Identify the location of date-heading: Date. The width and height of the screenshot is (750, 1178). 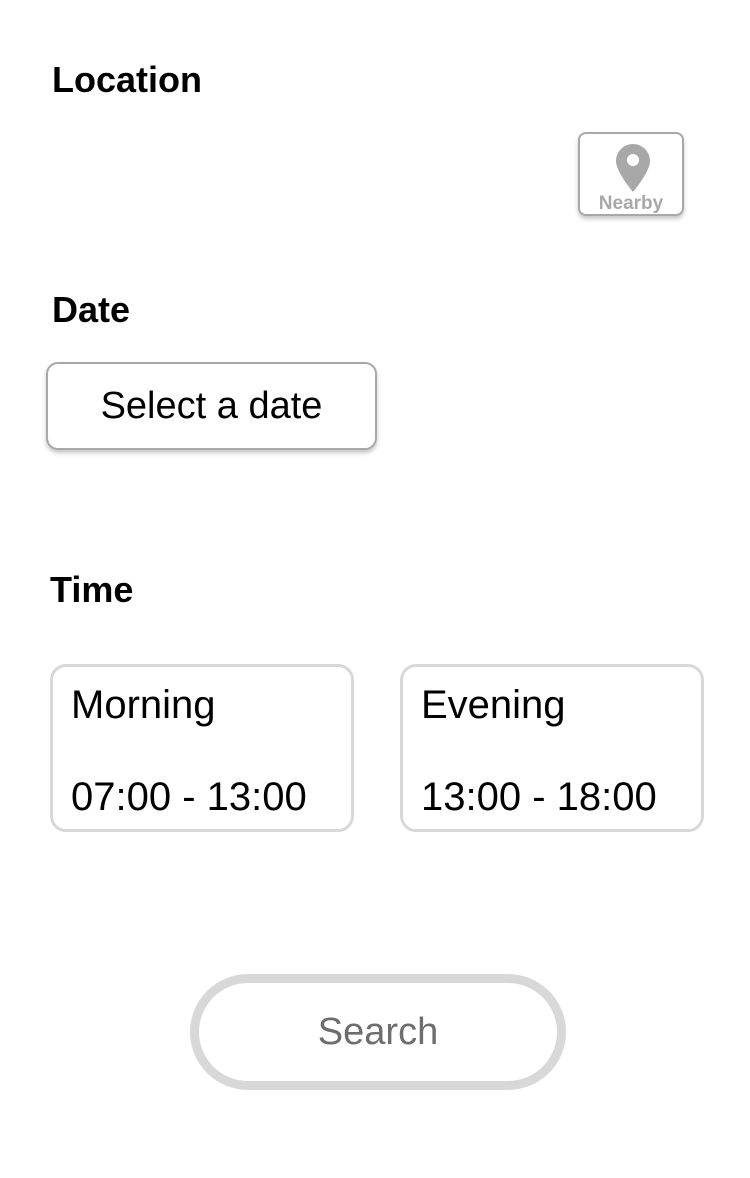
(91, 309).